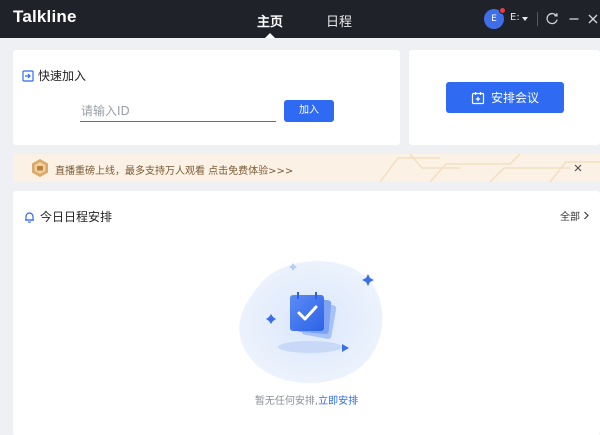 The width and height of the screenshot is (600, 435). I want to click on minimize-icon, so click(574, 19).